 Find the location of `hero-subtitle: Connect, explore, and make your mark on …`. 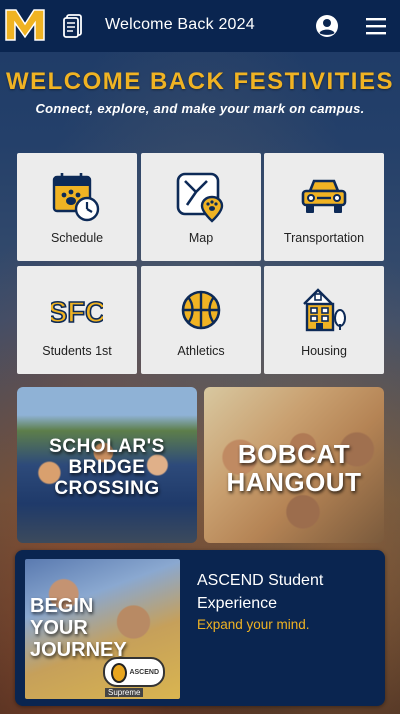

hero-subtitle: Connect, explore, and make your mark on … is located at coordinates (200, 108).